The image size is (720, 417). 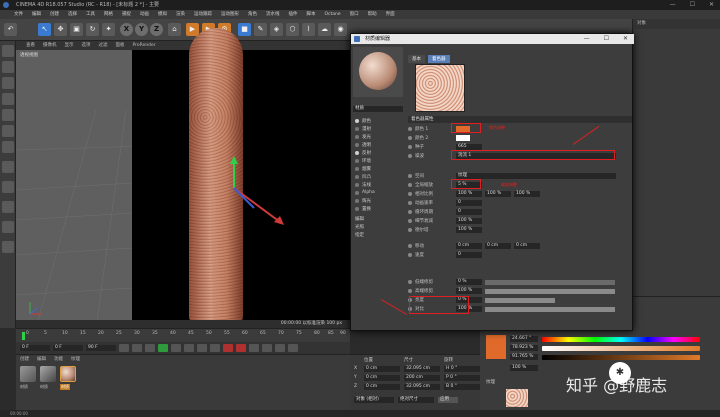 What do you see at coordinates (416, 400) in the screenshot?
I see `size-mode-select: 绝对尺寸` at bounding box center [416, 400].